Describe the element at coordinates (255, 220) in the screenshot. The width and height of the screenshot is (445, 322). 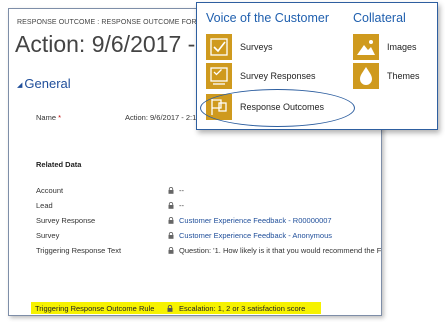
I see `survey-response-link: Customer Experience Feedback - R00000007` at that location.